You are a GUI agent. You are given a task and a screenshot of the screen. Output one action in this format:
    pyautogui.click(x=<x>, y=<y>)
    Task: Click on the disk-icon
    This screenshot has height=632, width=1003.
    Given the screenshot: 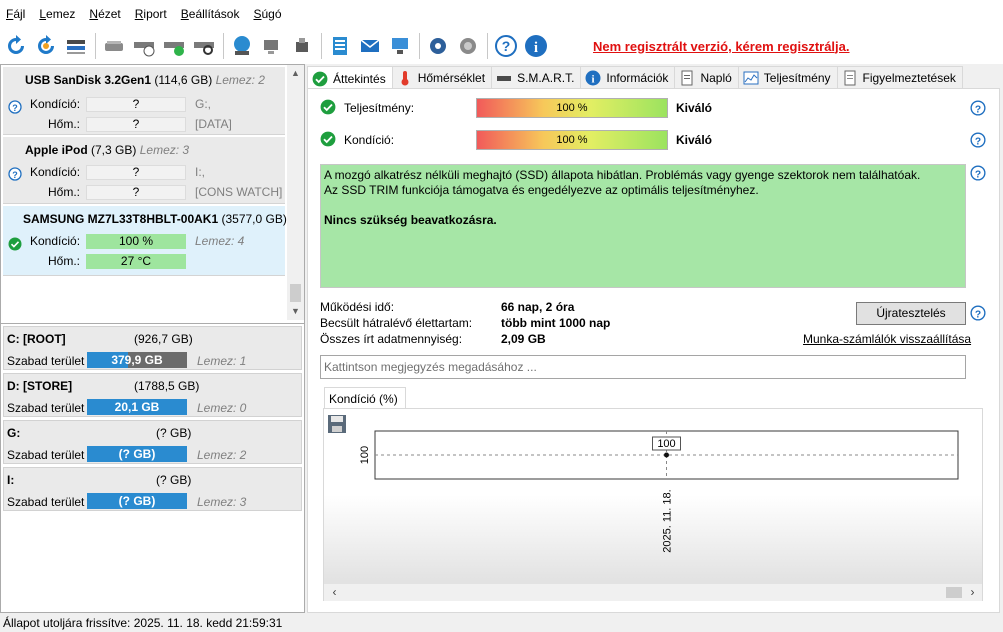 What is the action you would take?
    pyautogui.click(x=114, y=46)
    